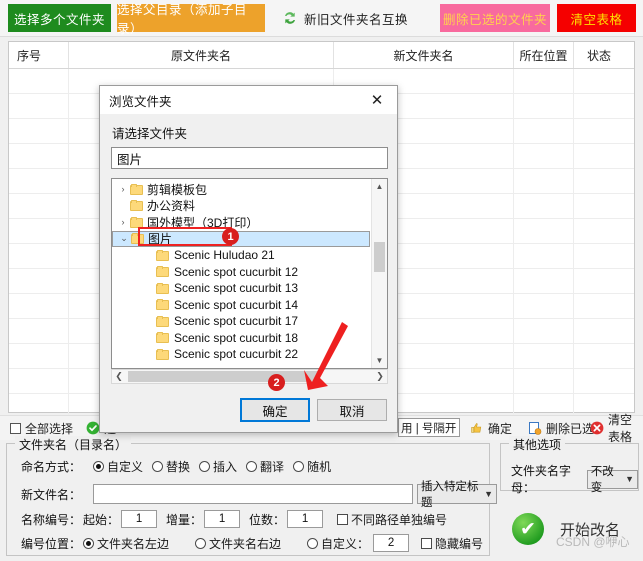 This screenshot has height=561, width=643. I want to click on close-icon: ✕, so click(377, 100).